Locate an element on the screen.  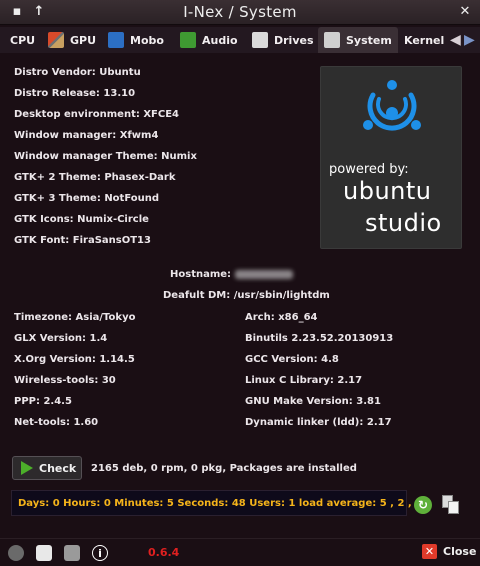
ubuntu-studio-logo-icon is located at coordinates (392, 105).